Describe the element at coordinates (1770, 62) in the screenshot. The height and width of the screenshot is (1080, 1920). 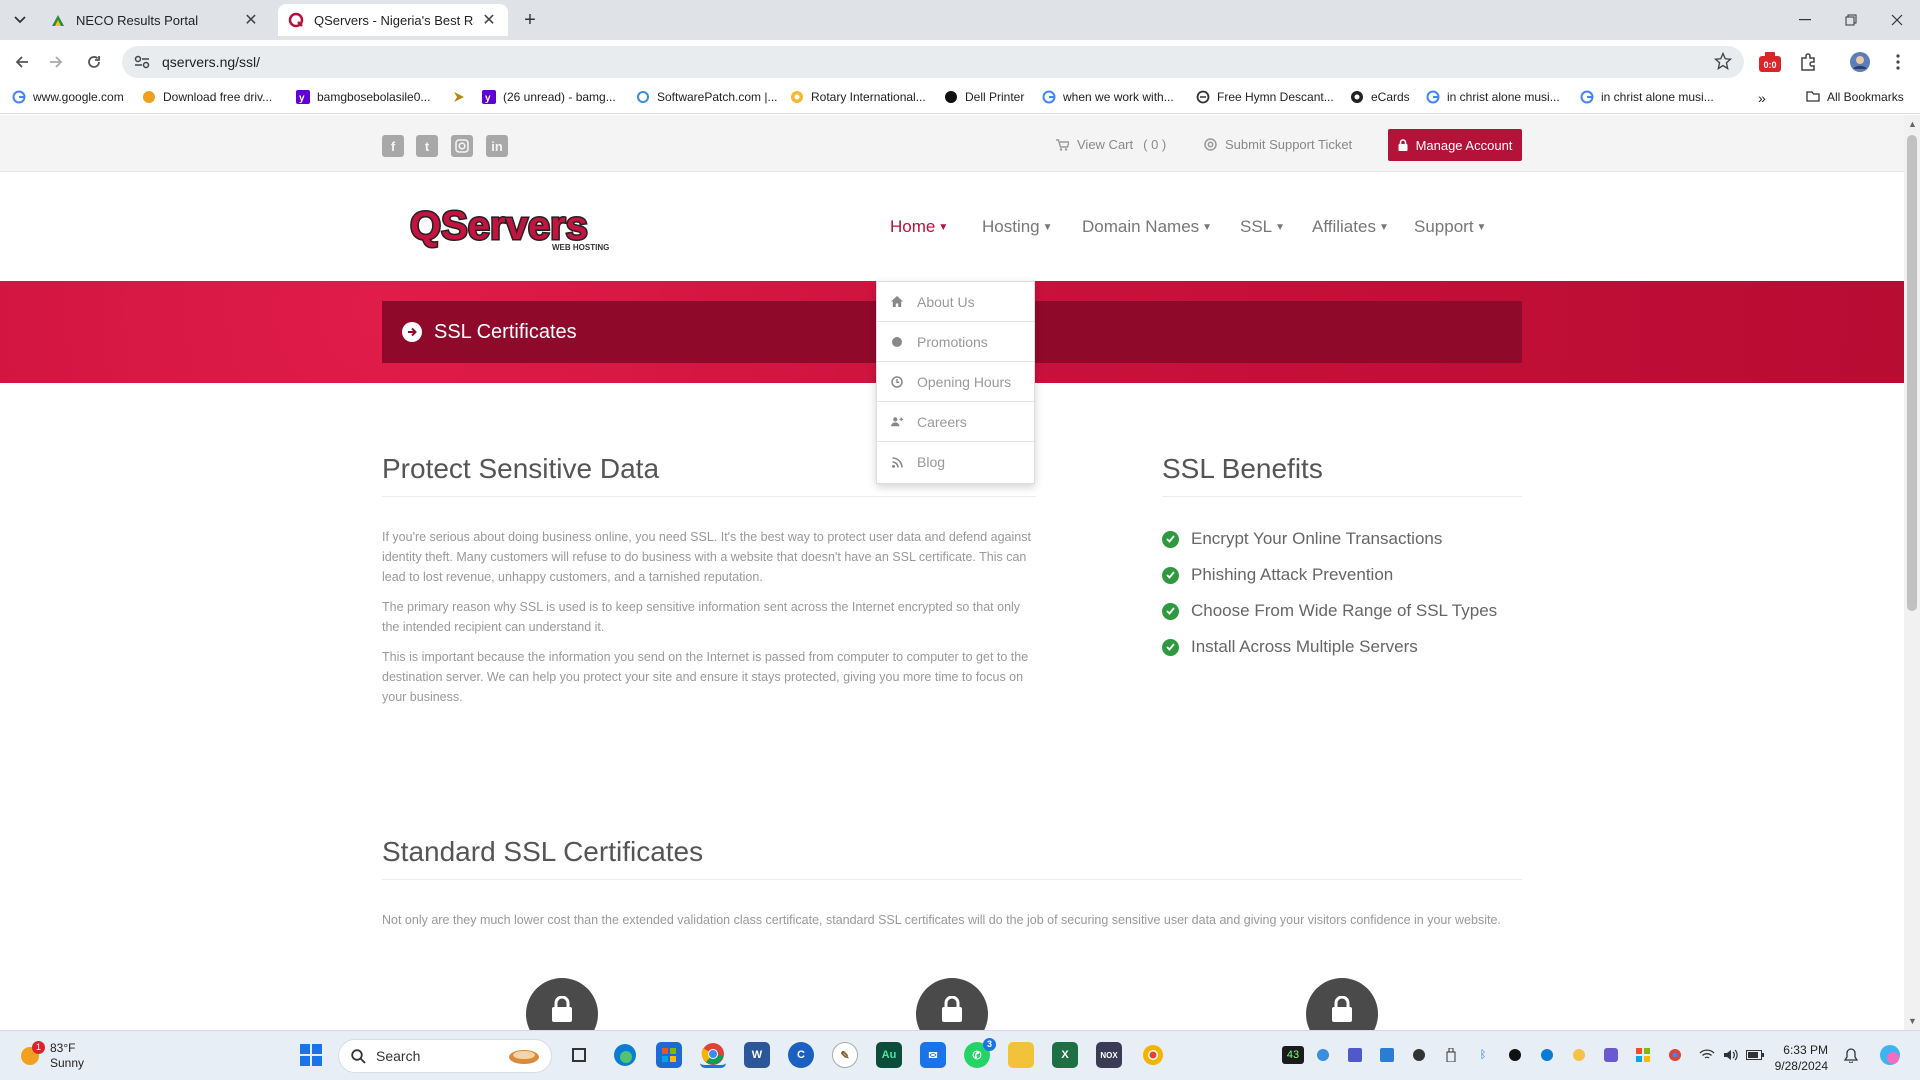
I see `extension-counter-icon: 0:0` at that location.